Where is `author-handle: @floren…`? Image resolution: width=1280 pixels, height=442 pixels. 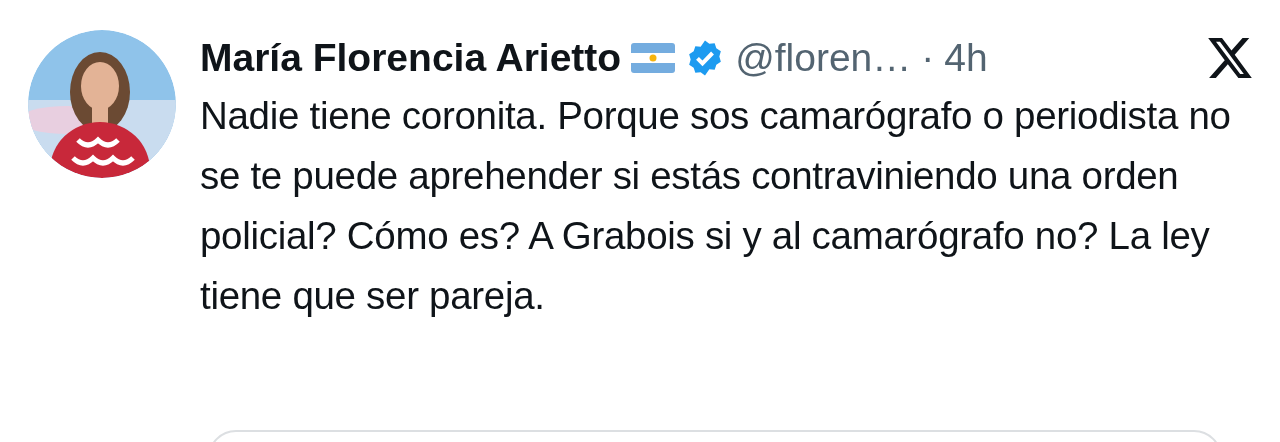 author-handle: @floren… is located at coordinates (823, 58).